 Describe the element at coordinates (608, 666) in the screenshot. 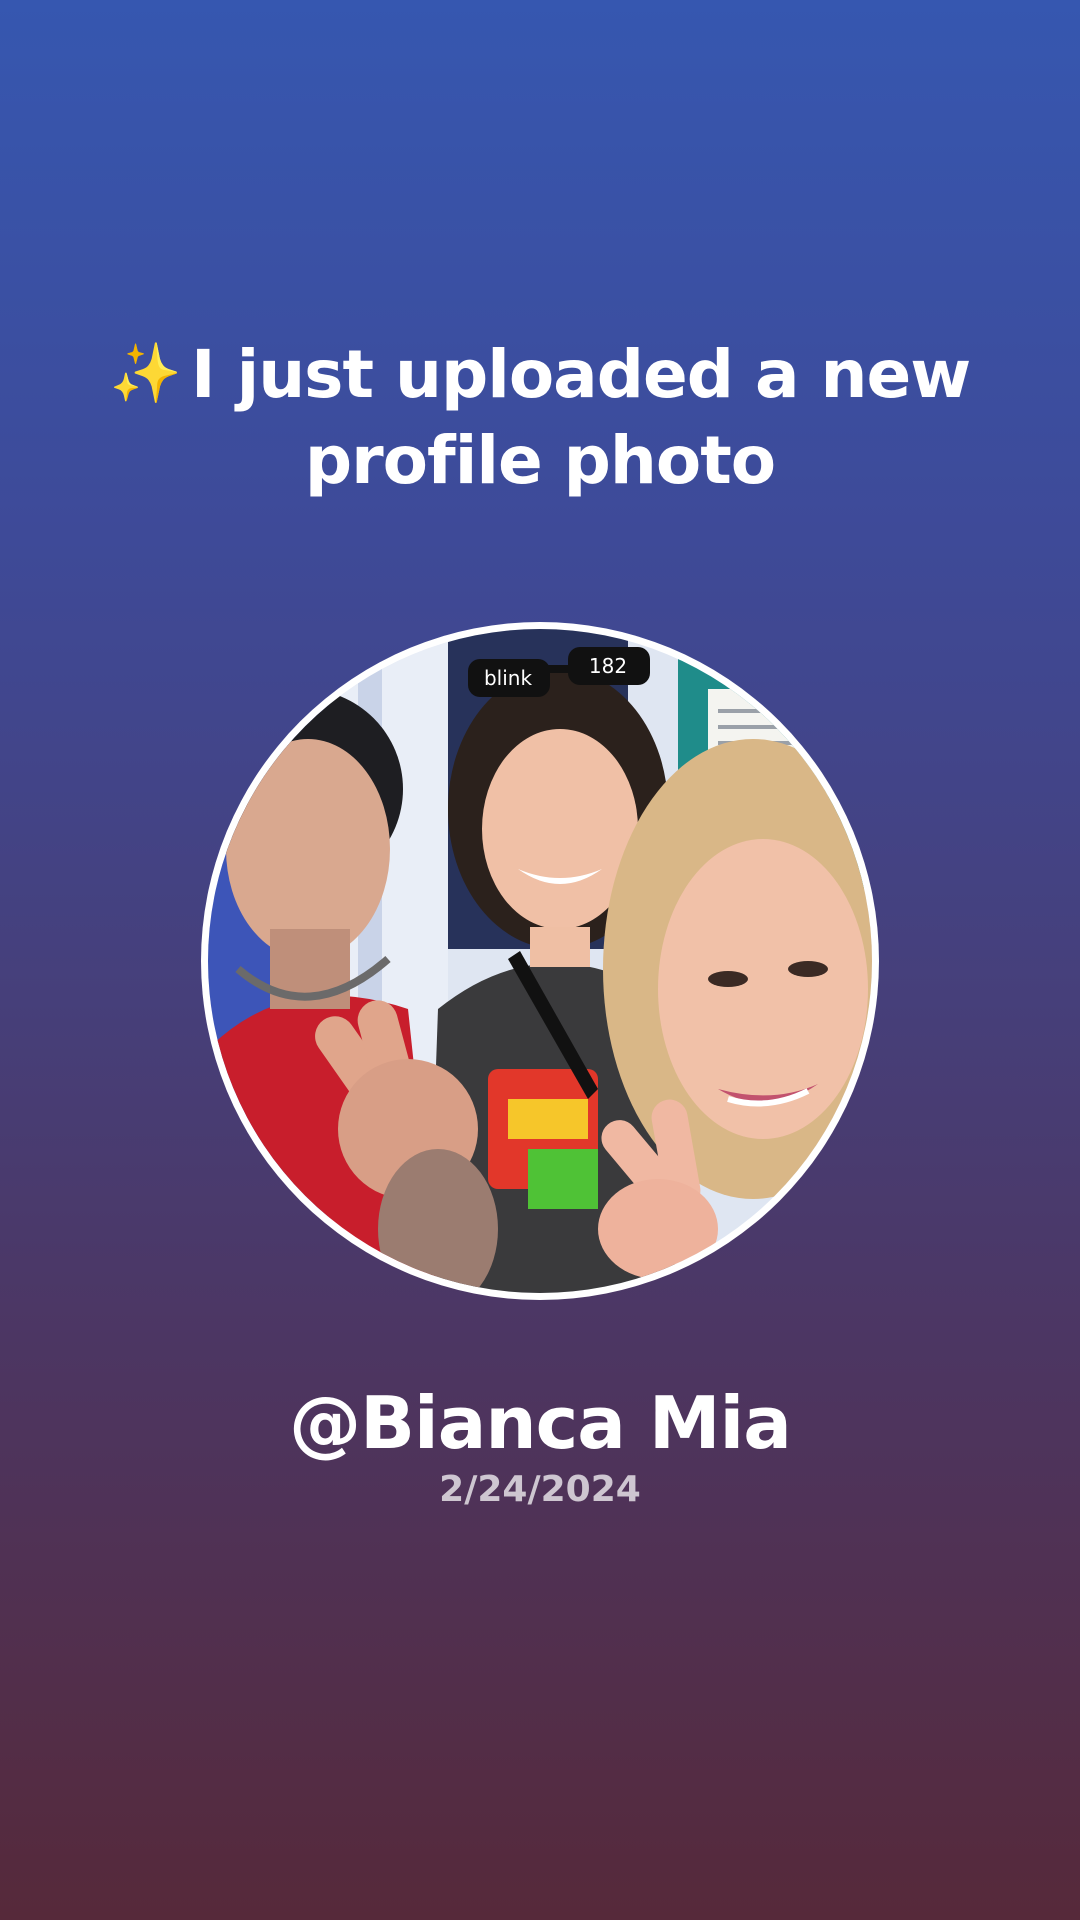

I see `svg-text: 182` at that location.